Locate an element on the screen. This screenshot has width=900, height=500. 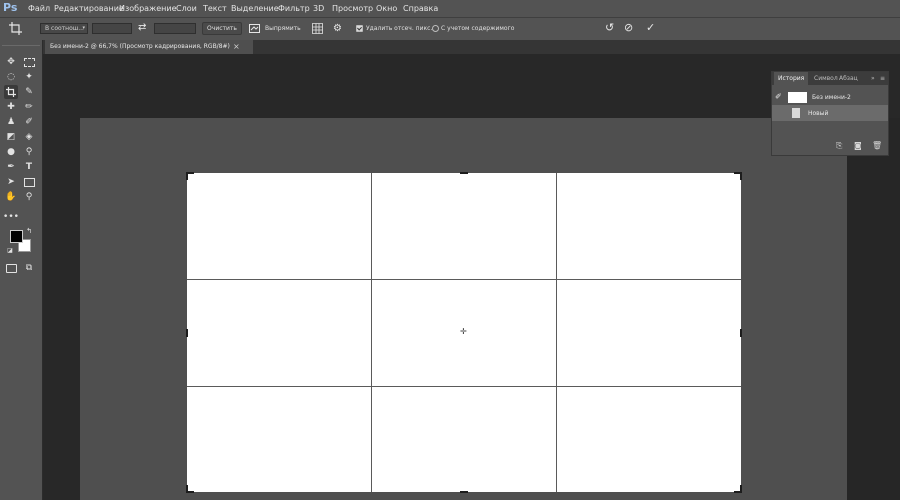
menu-file: Файл is located at coordinates (39, 8).